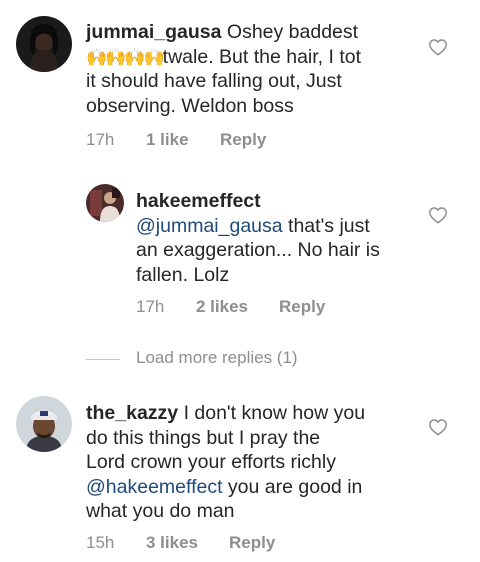 The height and width of the screenshot is (562, 480). I want to click on load-more-label: Load more replies (1), so click(217, 358).